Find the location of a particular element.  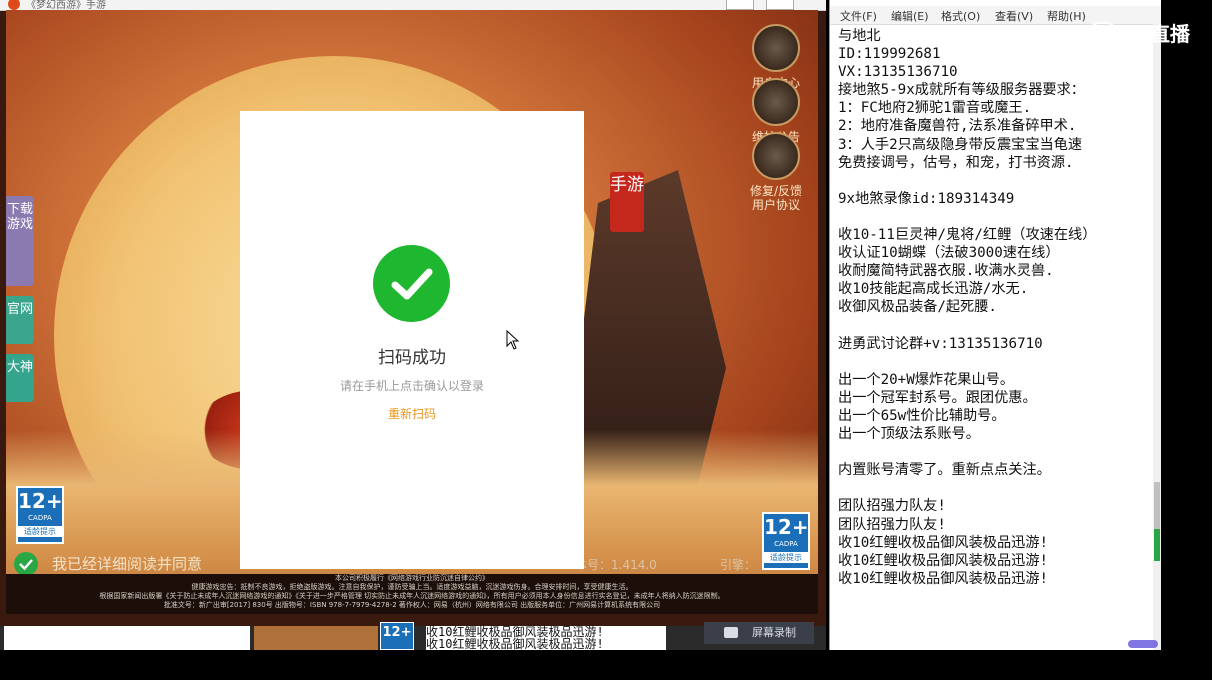

game-logo-icon is located at coordinates (14, 5).